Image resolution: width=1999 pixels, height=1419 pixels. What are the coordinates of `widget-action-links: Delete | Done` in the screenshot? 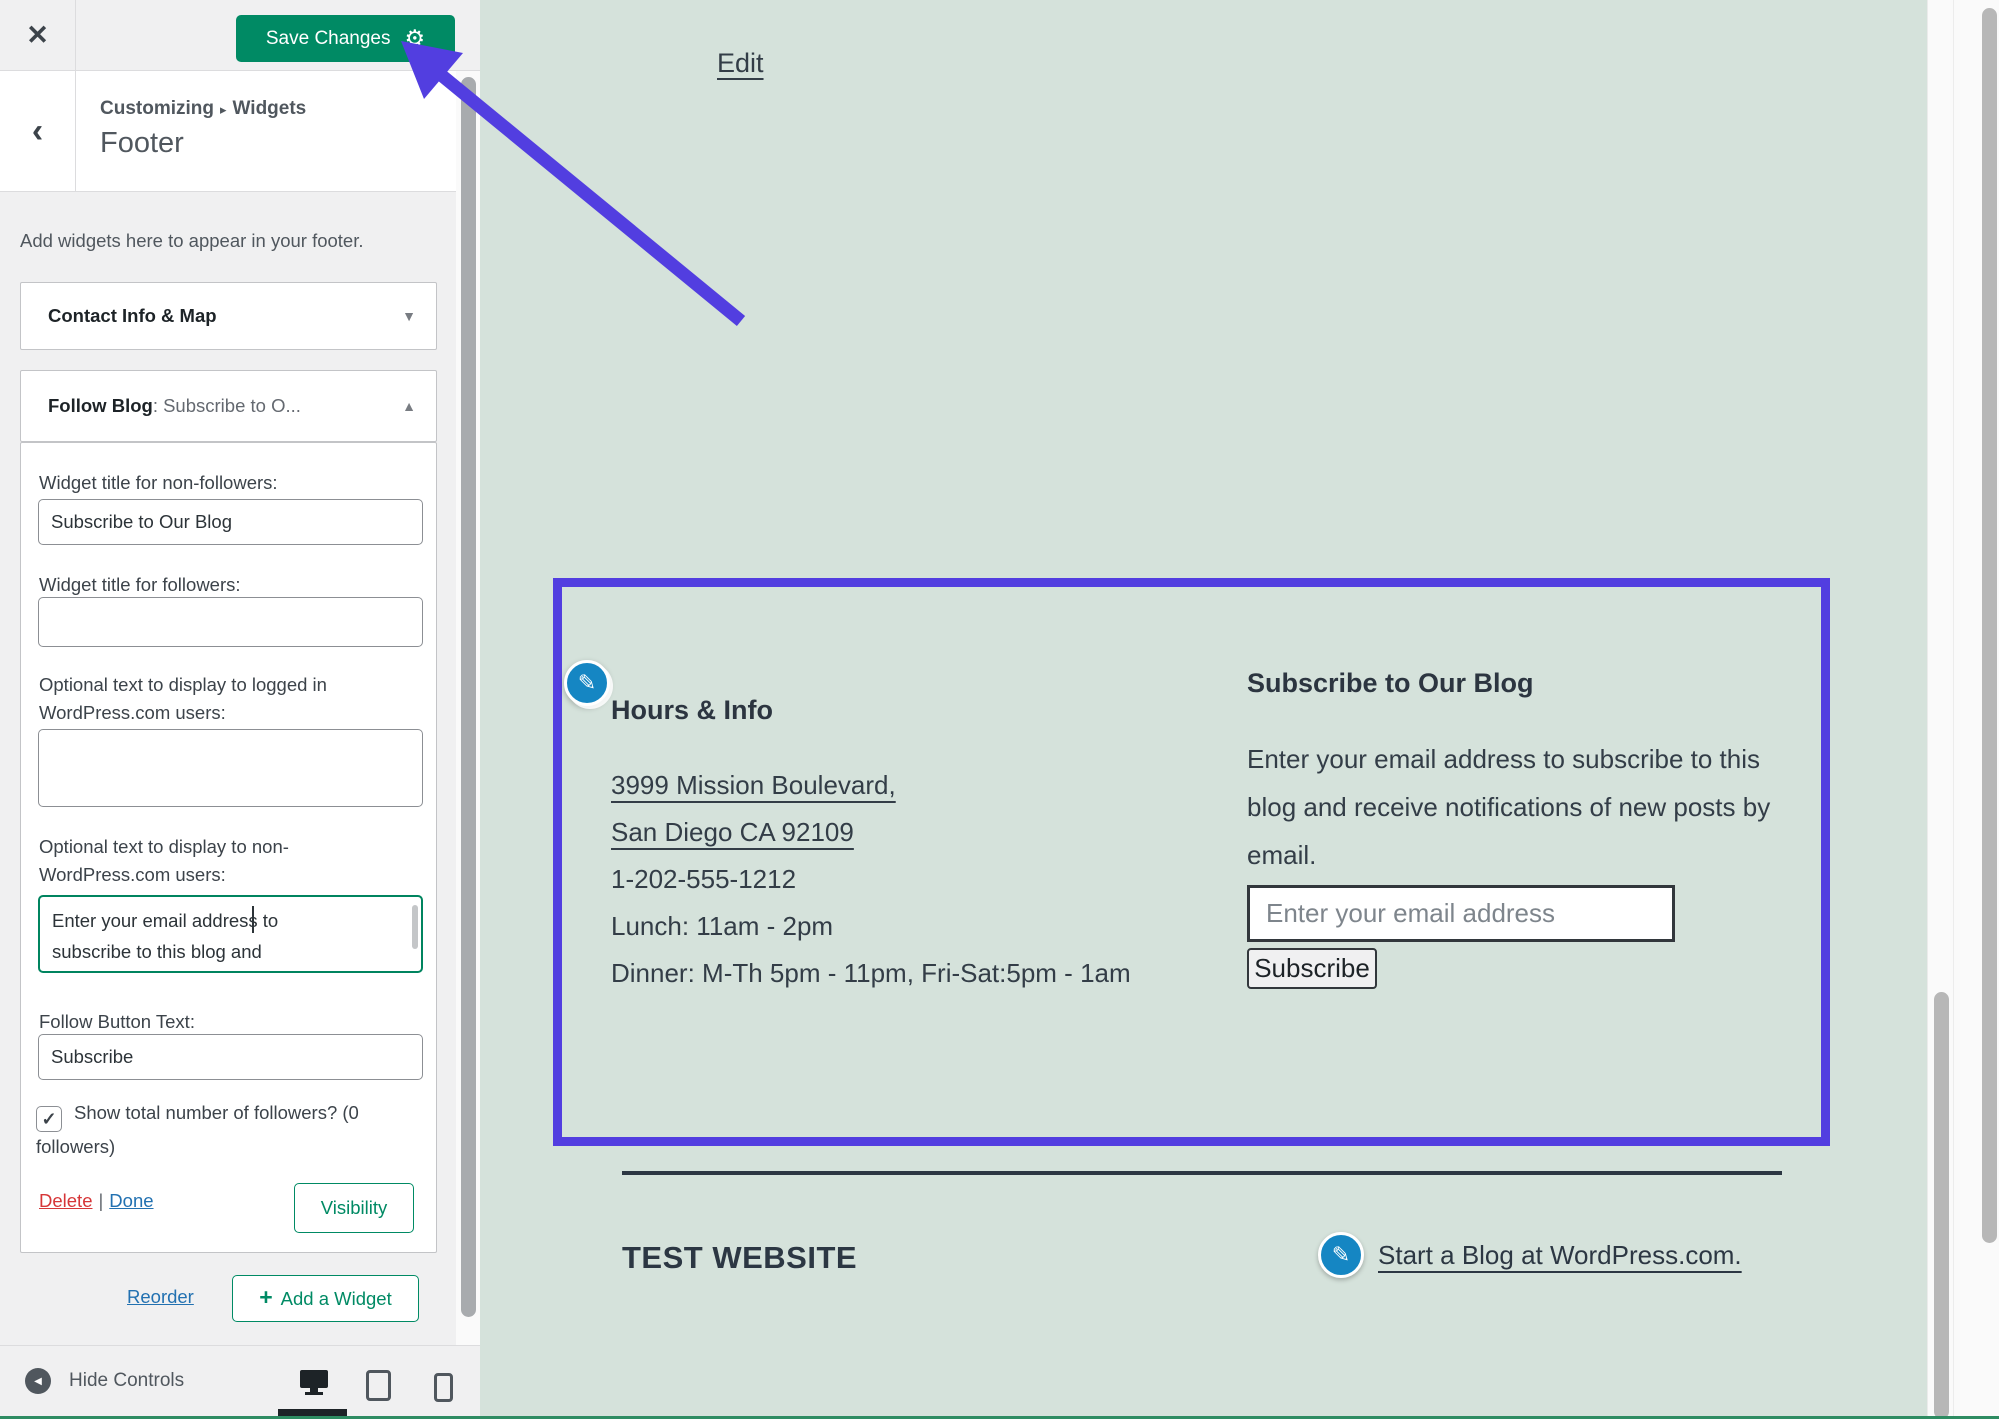 It's located at (96, 1201).